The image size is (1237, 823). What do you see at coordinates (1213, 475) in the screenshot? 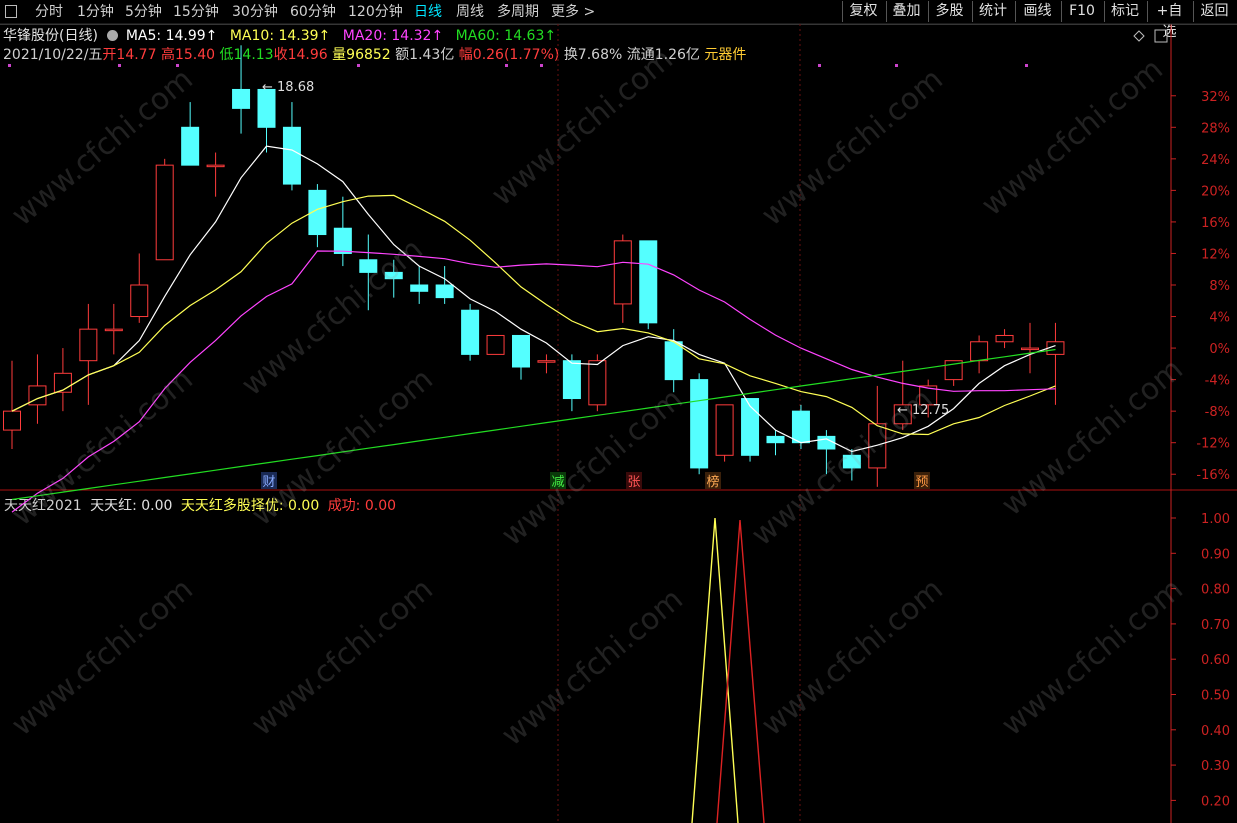
I see `price-axis-label-12: -16%` at bounding box center [1213, 475].